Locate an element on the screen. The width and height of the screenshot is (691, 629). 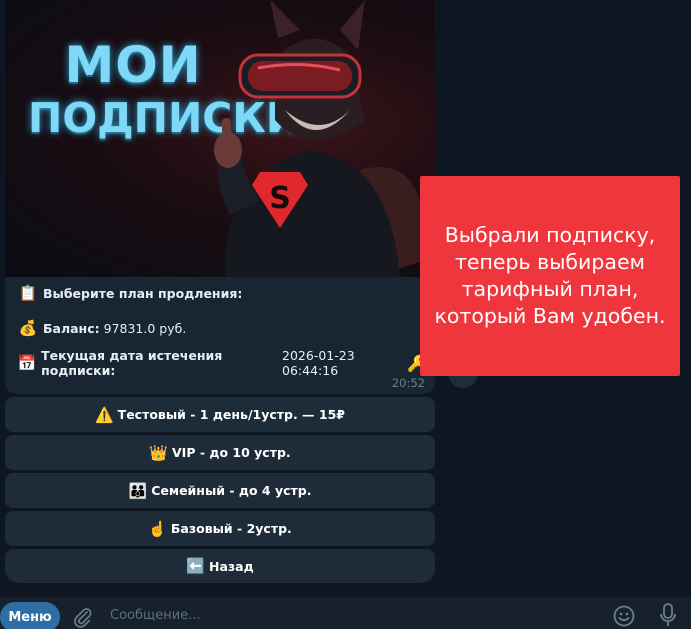
plan-prompt-line: 📋 Выберите план продления: is located at coordinates (131, 293).